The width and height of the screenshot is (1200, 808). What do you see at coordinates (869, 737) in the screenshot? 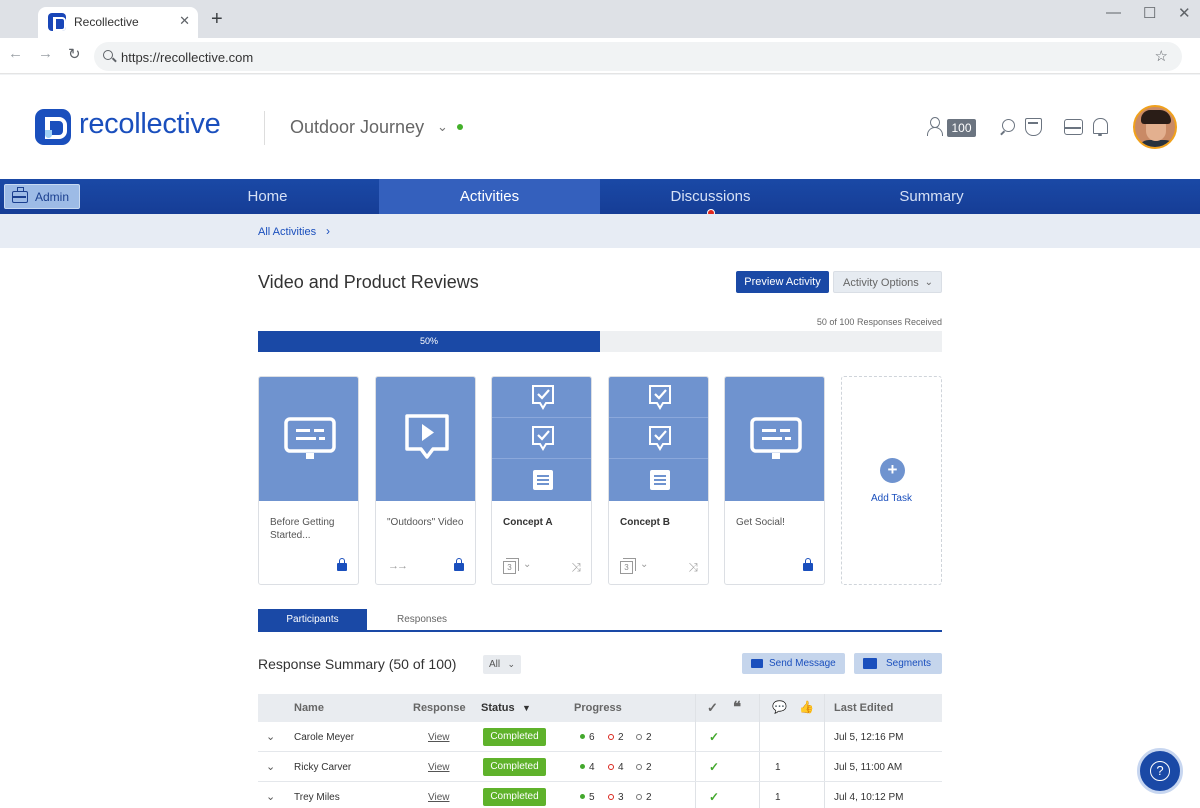
I see `last-edited: Jul 5, 12:16 PM` at bounding box center [869, 737].